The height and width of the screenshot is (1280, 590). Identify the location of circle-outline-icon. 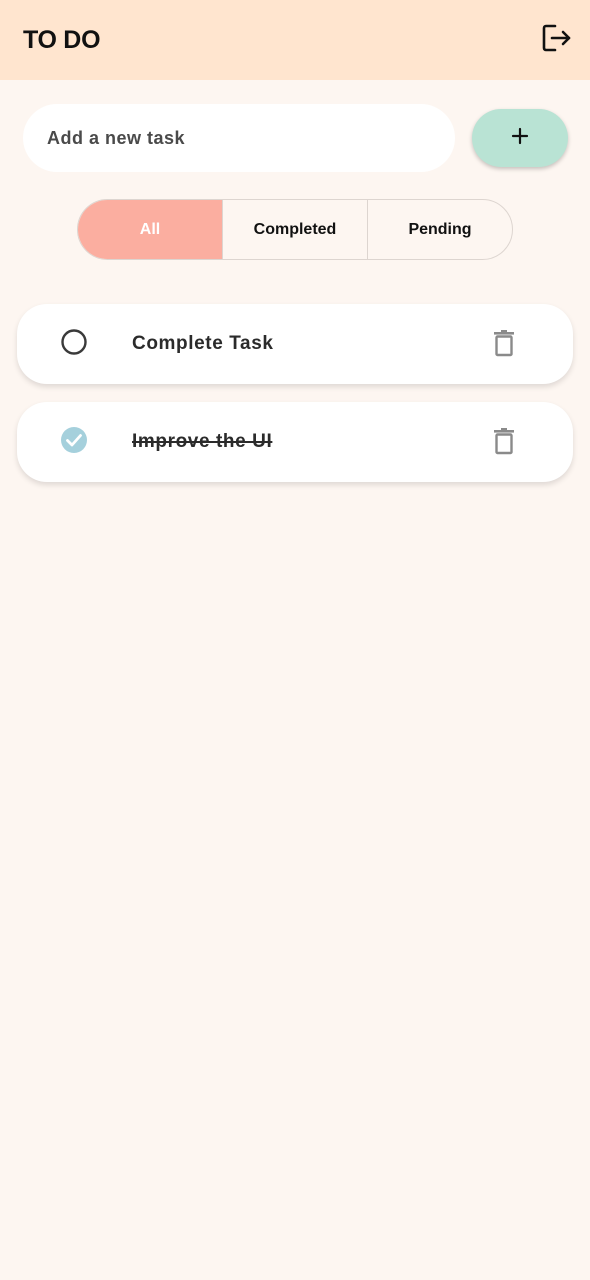
(74, 344).